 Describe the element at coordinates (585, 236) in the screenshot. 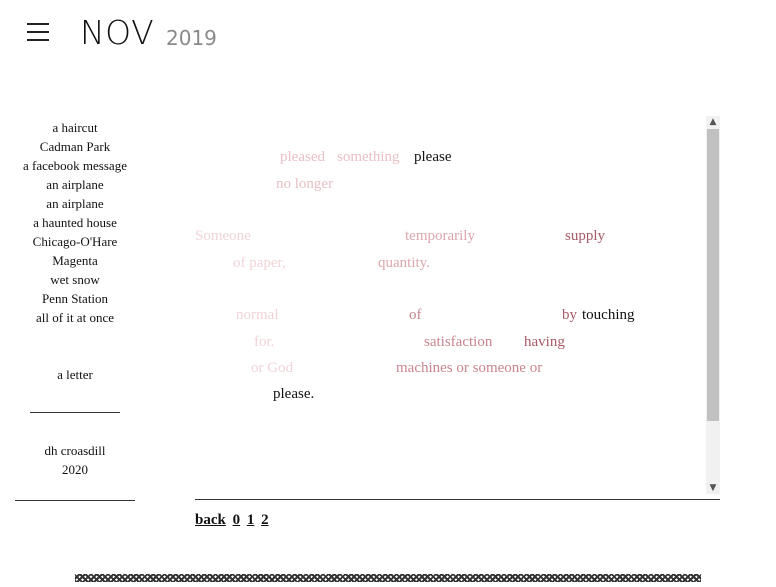

I see `poem-word: supply` at that location.